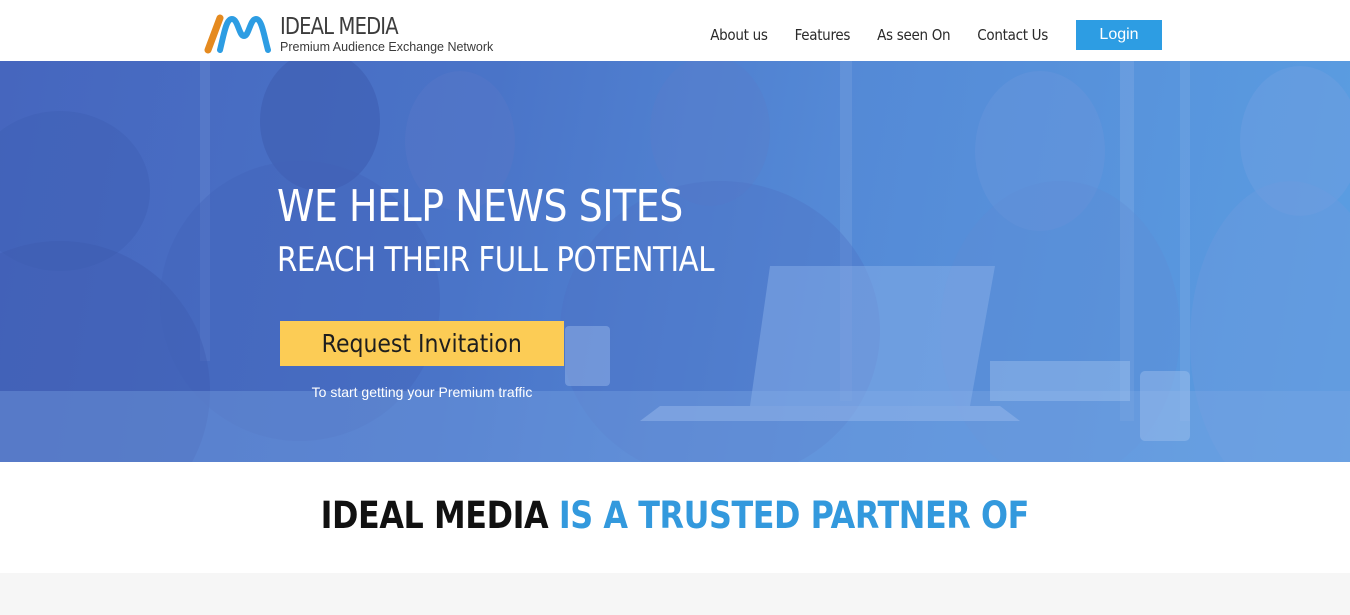 The image size is (1350, 615). I want to click on nav-about-us: About us, so click(739, 35).